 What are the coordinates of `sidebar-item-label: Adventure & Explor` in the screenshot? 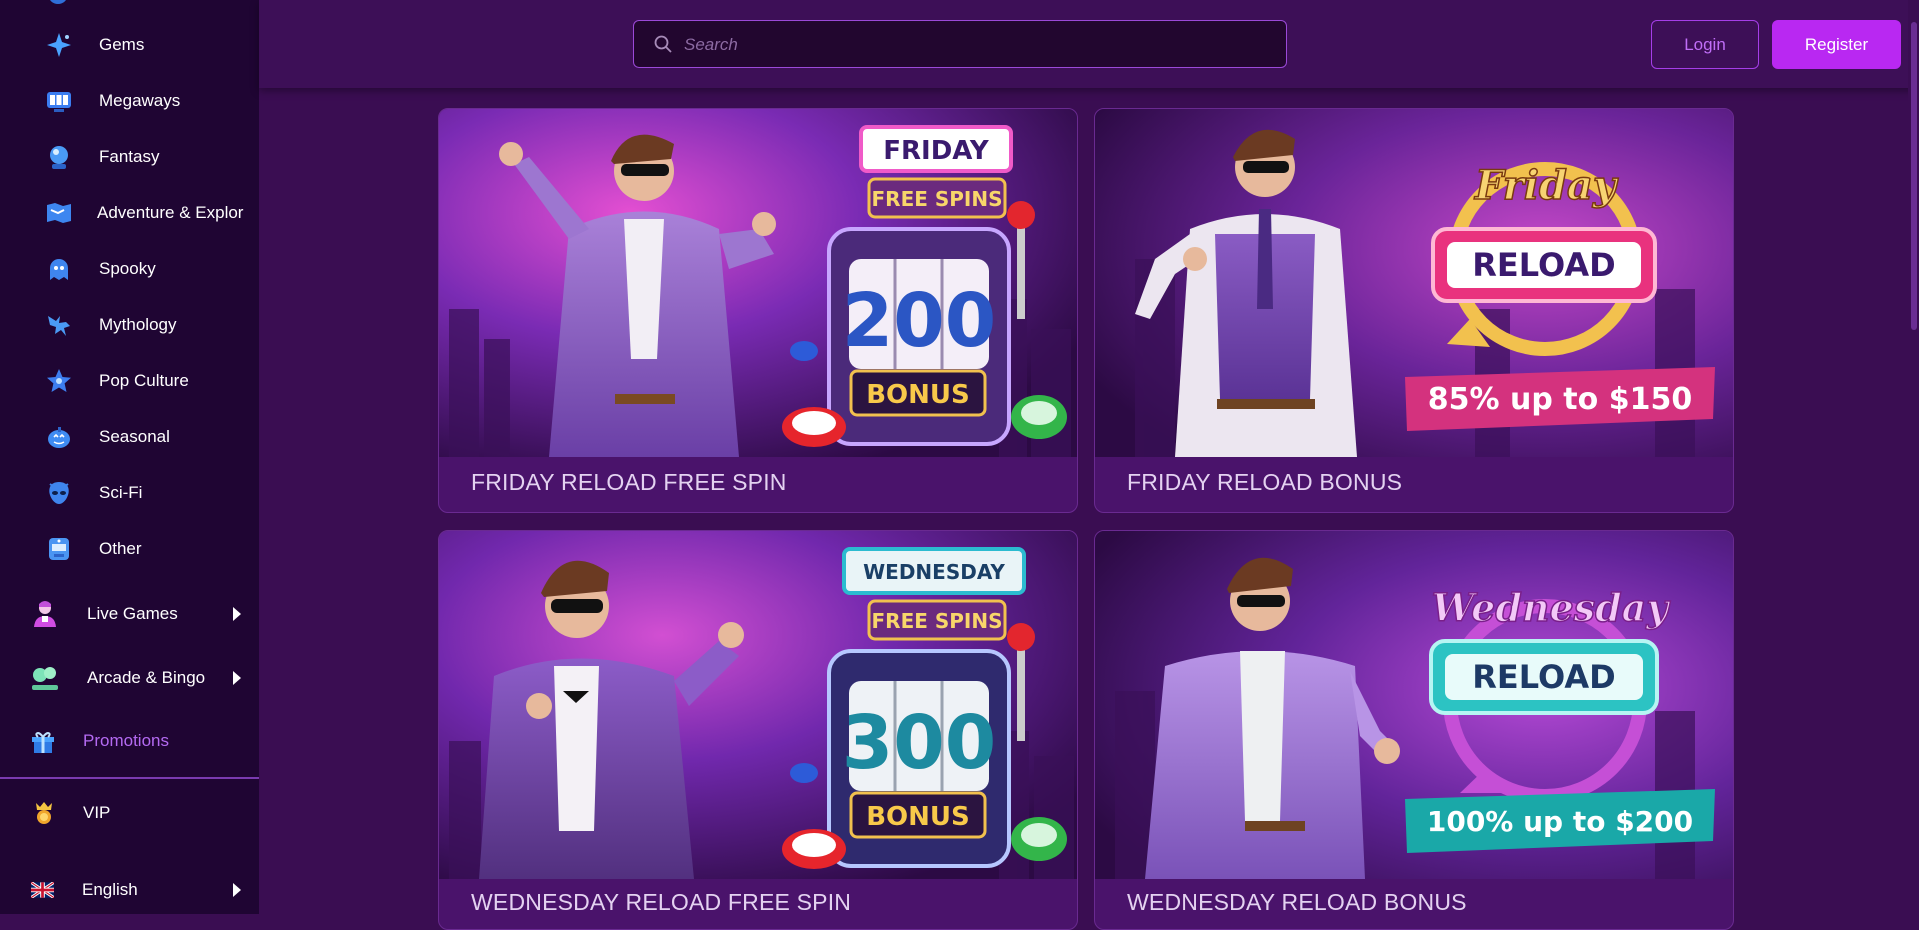 It's located at (170, 212).